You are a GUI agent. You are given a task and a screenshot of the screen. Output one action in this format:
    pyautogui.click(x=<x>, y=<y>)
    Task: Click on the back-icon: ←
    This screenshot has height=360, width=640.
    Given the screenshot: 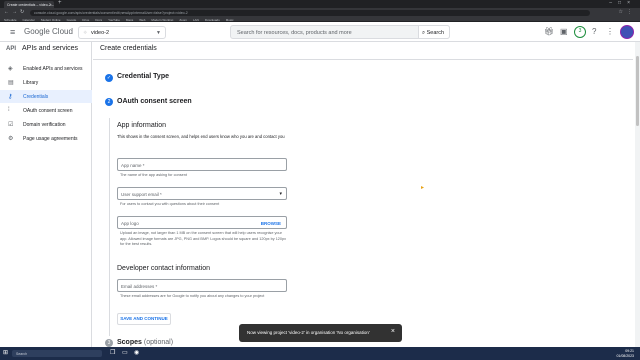 What is the action you would take?
    pyautogui.click(x=6, y=12)
    